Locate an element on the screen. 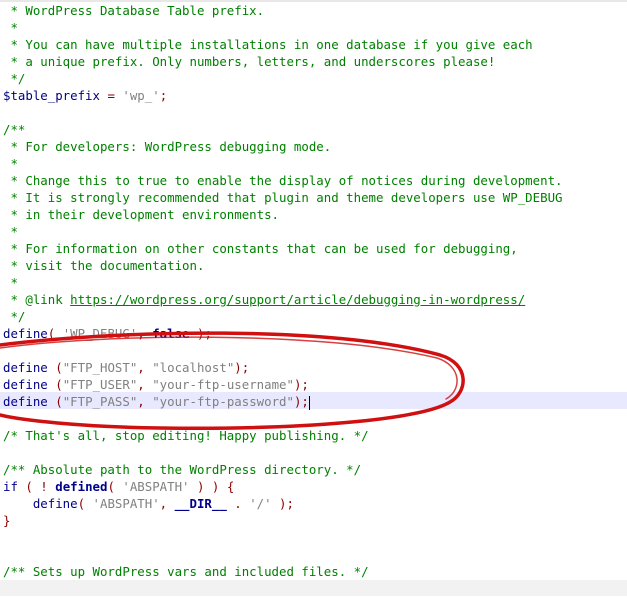 This screenshot has height=597, width=627. code-token: ; is located at coordinates (163, 95).